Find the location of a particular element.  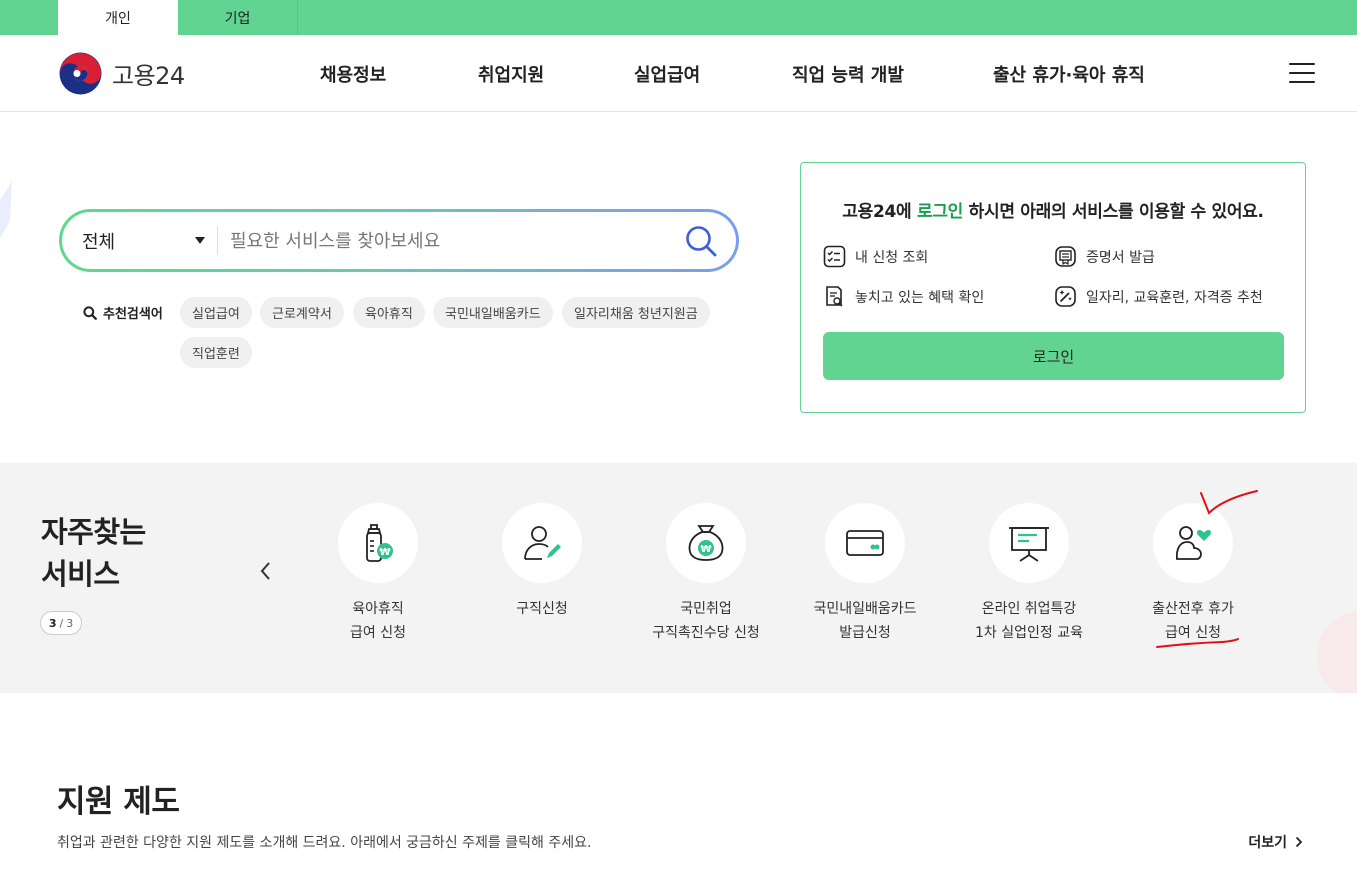

search-box: 전체 is located at coordinates (399, 240).